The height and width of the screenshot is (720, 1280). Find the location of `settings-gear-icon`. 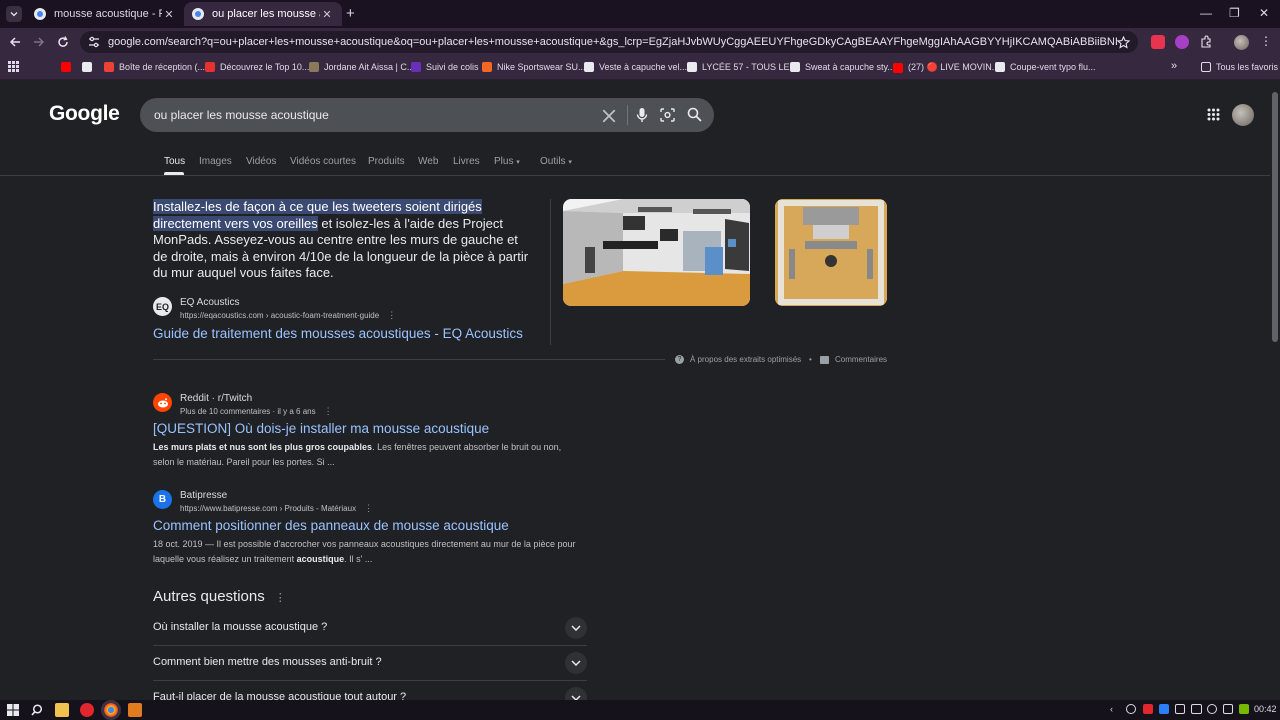

settings-gear-icon is located at coordinates (1131, 709).